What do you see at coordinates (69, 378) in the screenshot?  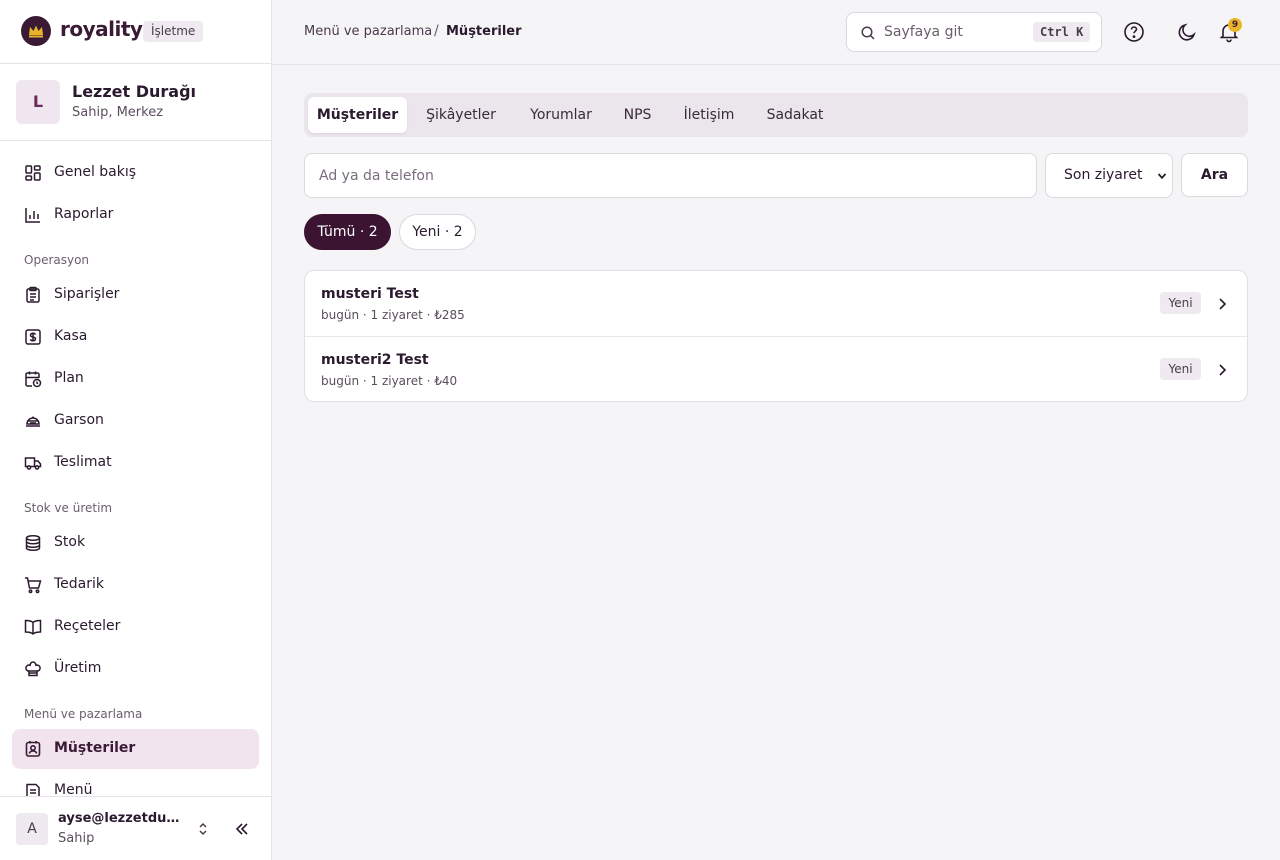 I see `sidebar-item-label: Plan` at bounding box center [69, 378].